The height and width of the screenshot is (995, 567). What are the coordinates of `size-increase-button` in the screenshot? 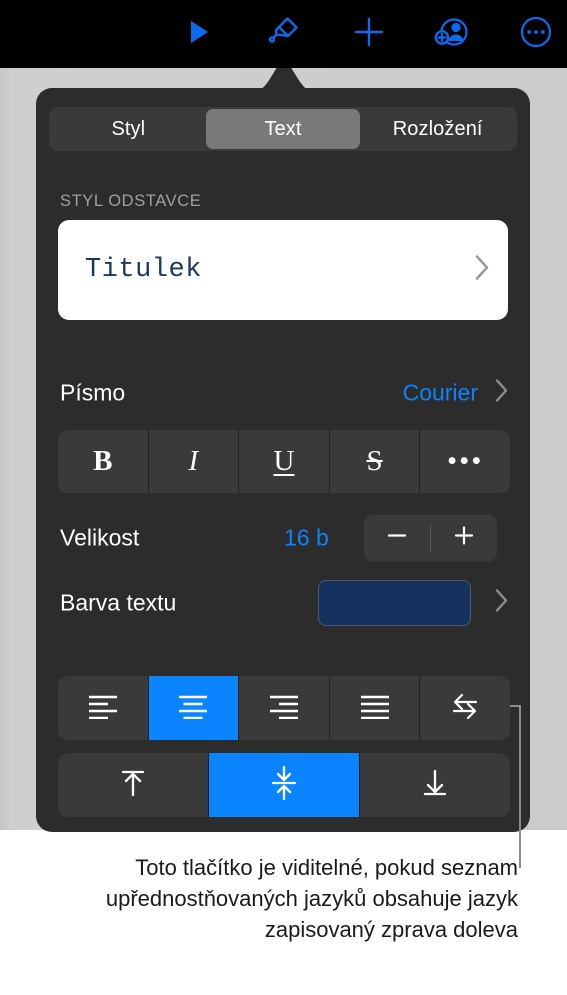 It's located at (464, 538).